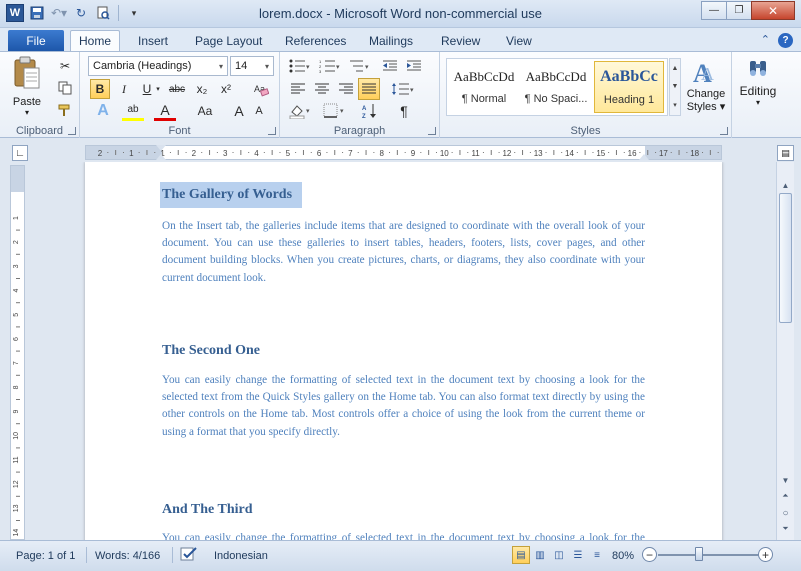 This screenshot has width=801, height=571. Describe the element at coordinates (72, 131) in the screenshot. I see `clipboard-launcher-icon` at that location.